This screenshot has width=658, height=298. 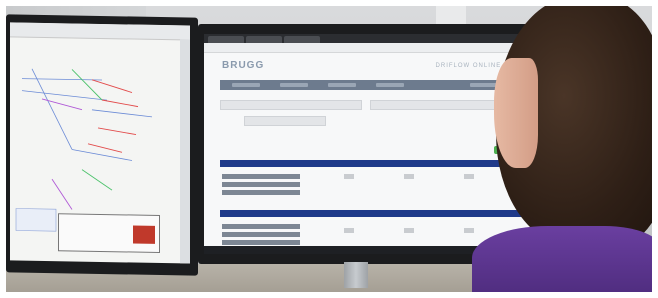 What do you see at coordinates (84, 150) in the screenshot?
I see `cad-drawing` at bounding box center [84, 150].